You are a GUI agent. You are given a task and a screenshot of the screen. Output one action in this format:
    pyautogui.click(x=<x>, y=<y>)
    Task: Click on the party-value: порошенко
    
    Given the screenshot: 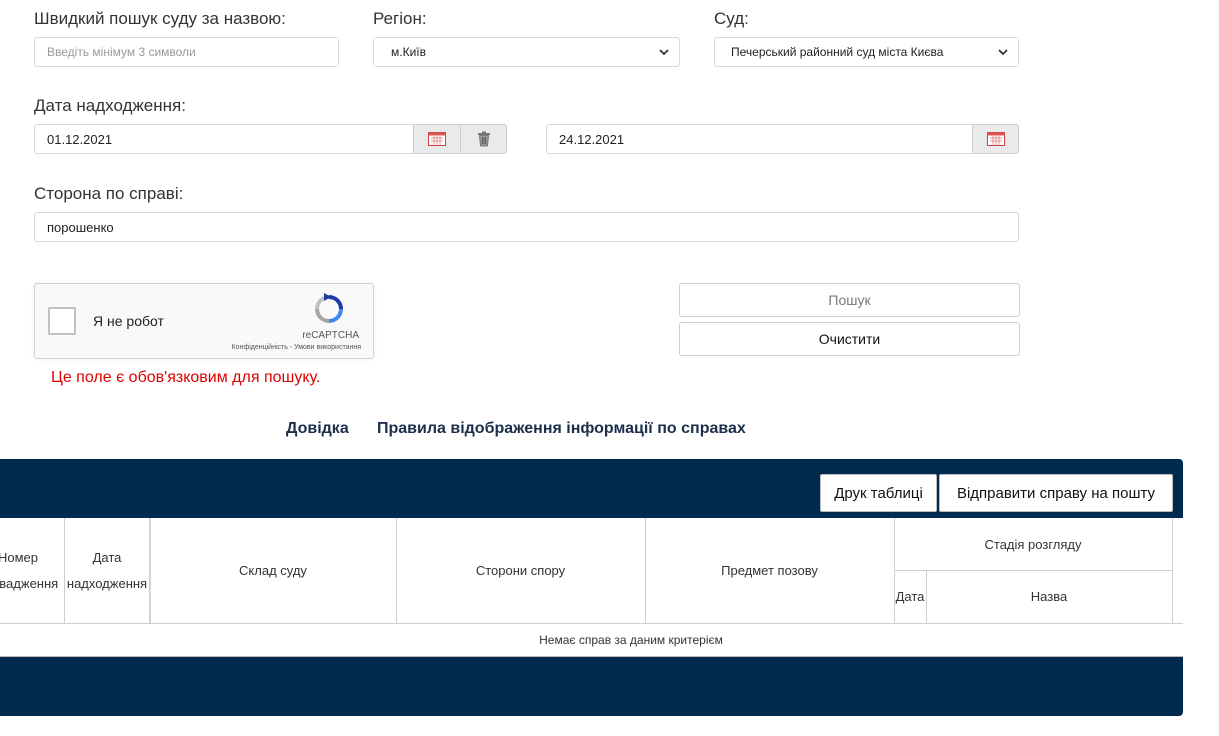 What is the action you would take?
    pyautogui.click(x=80, y=227)
    